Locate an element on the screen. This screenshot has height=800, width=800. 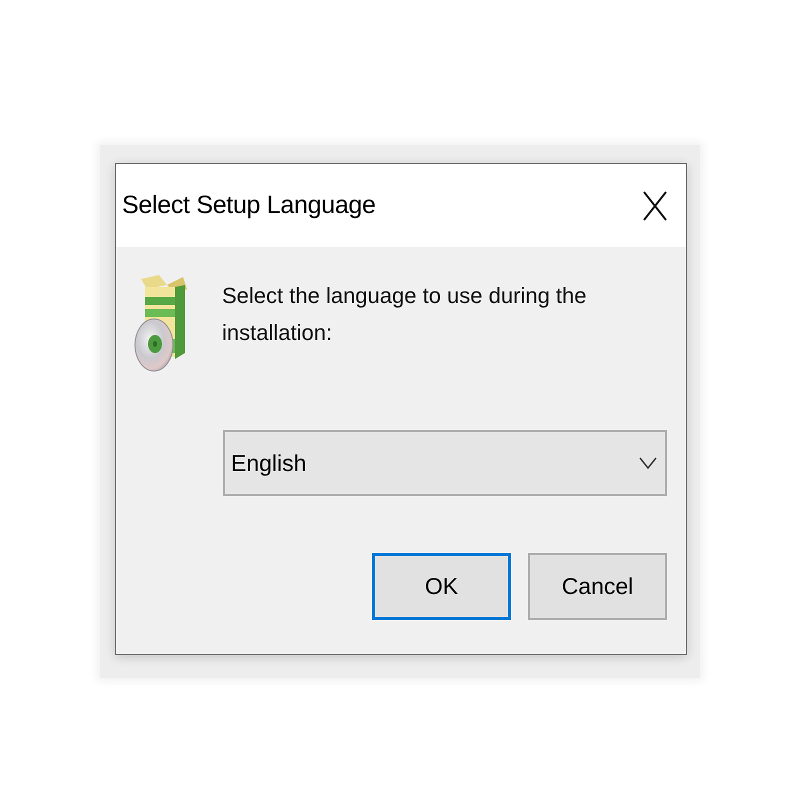
box-with-disc-icon is located at coordinates (161, 324).